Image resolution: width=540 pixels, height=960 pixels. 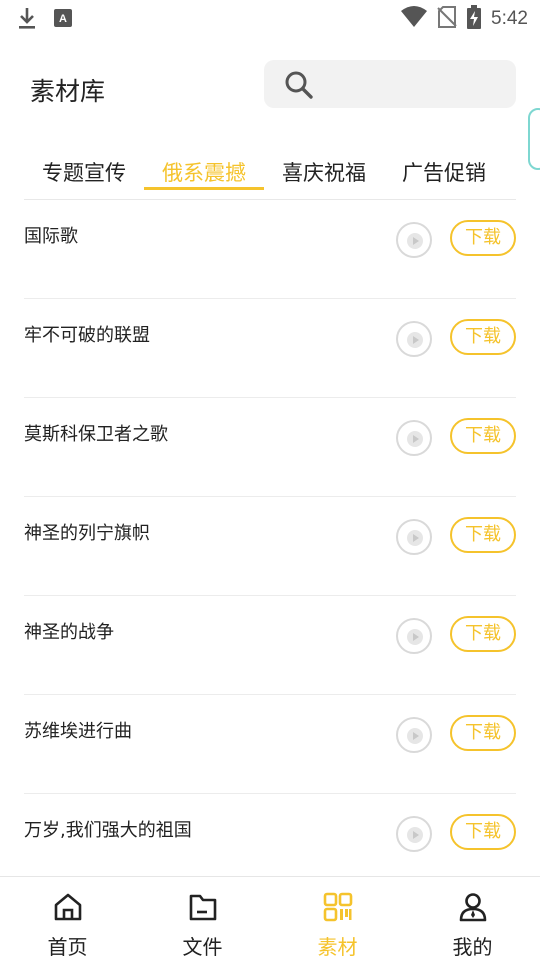 What do you see at coordinates (270, 249) in the screenshot?
I see `list-item: 国际歌 下载` at bounding box center [270, 249].